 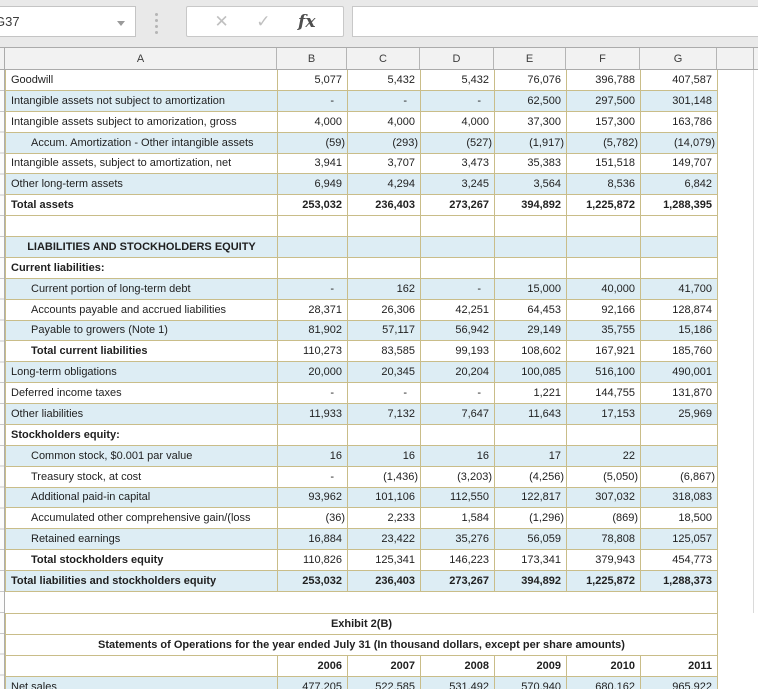 I want to click on cell: 28,371, so click(x=313, y=310).